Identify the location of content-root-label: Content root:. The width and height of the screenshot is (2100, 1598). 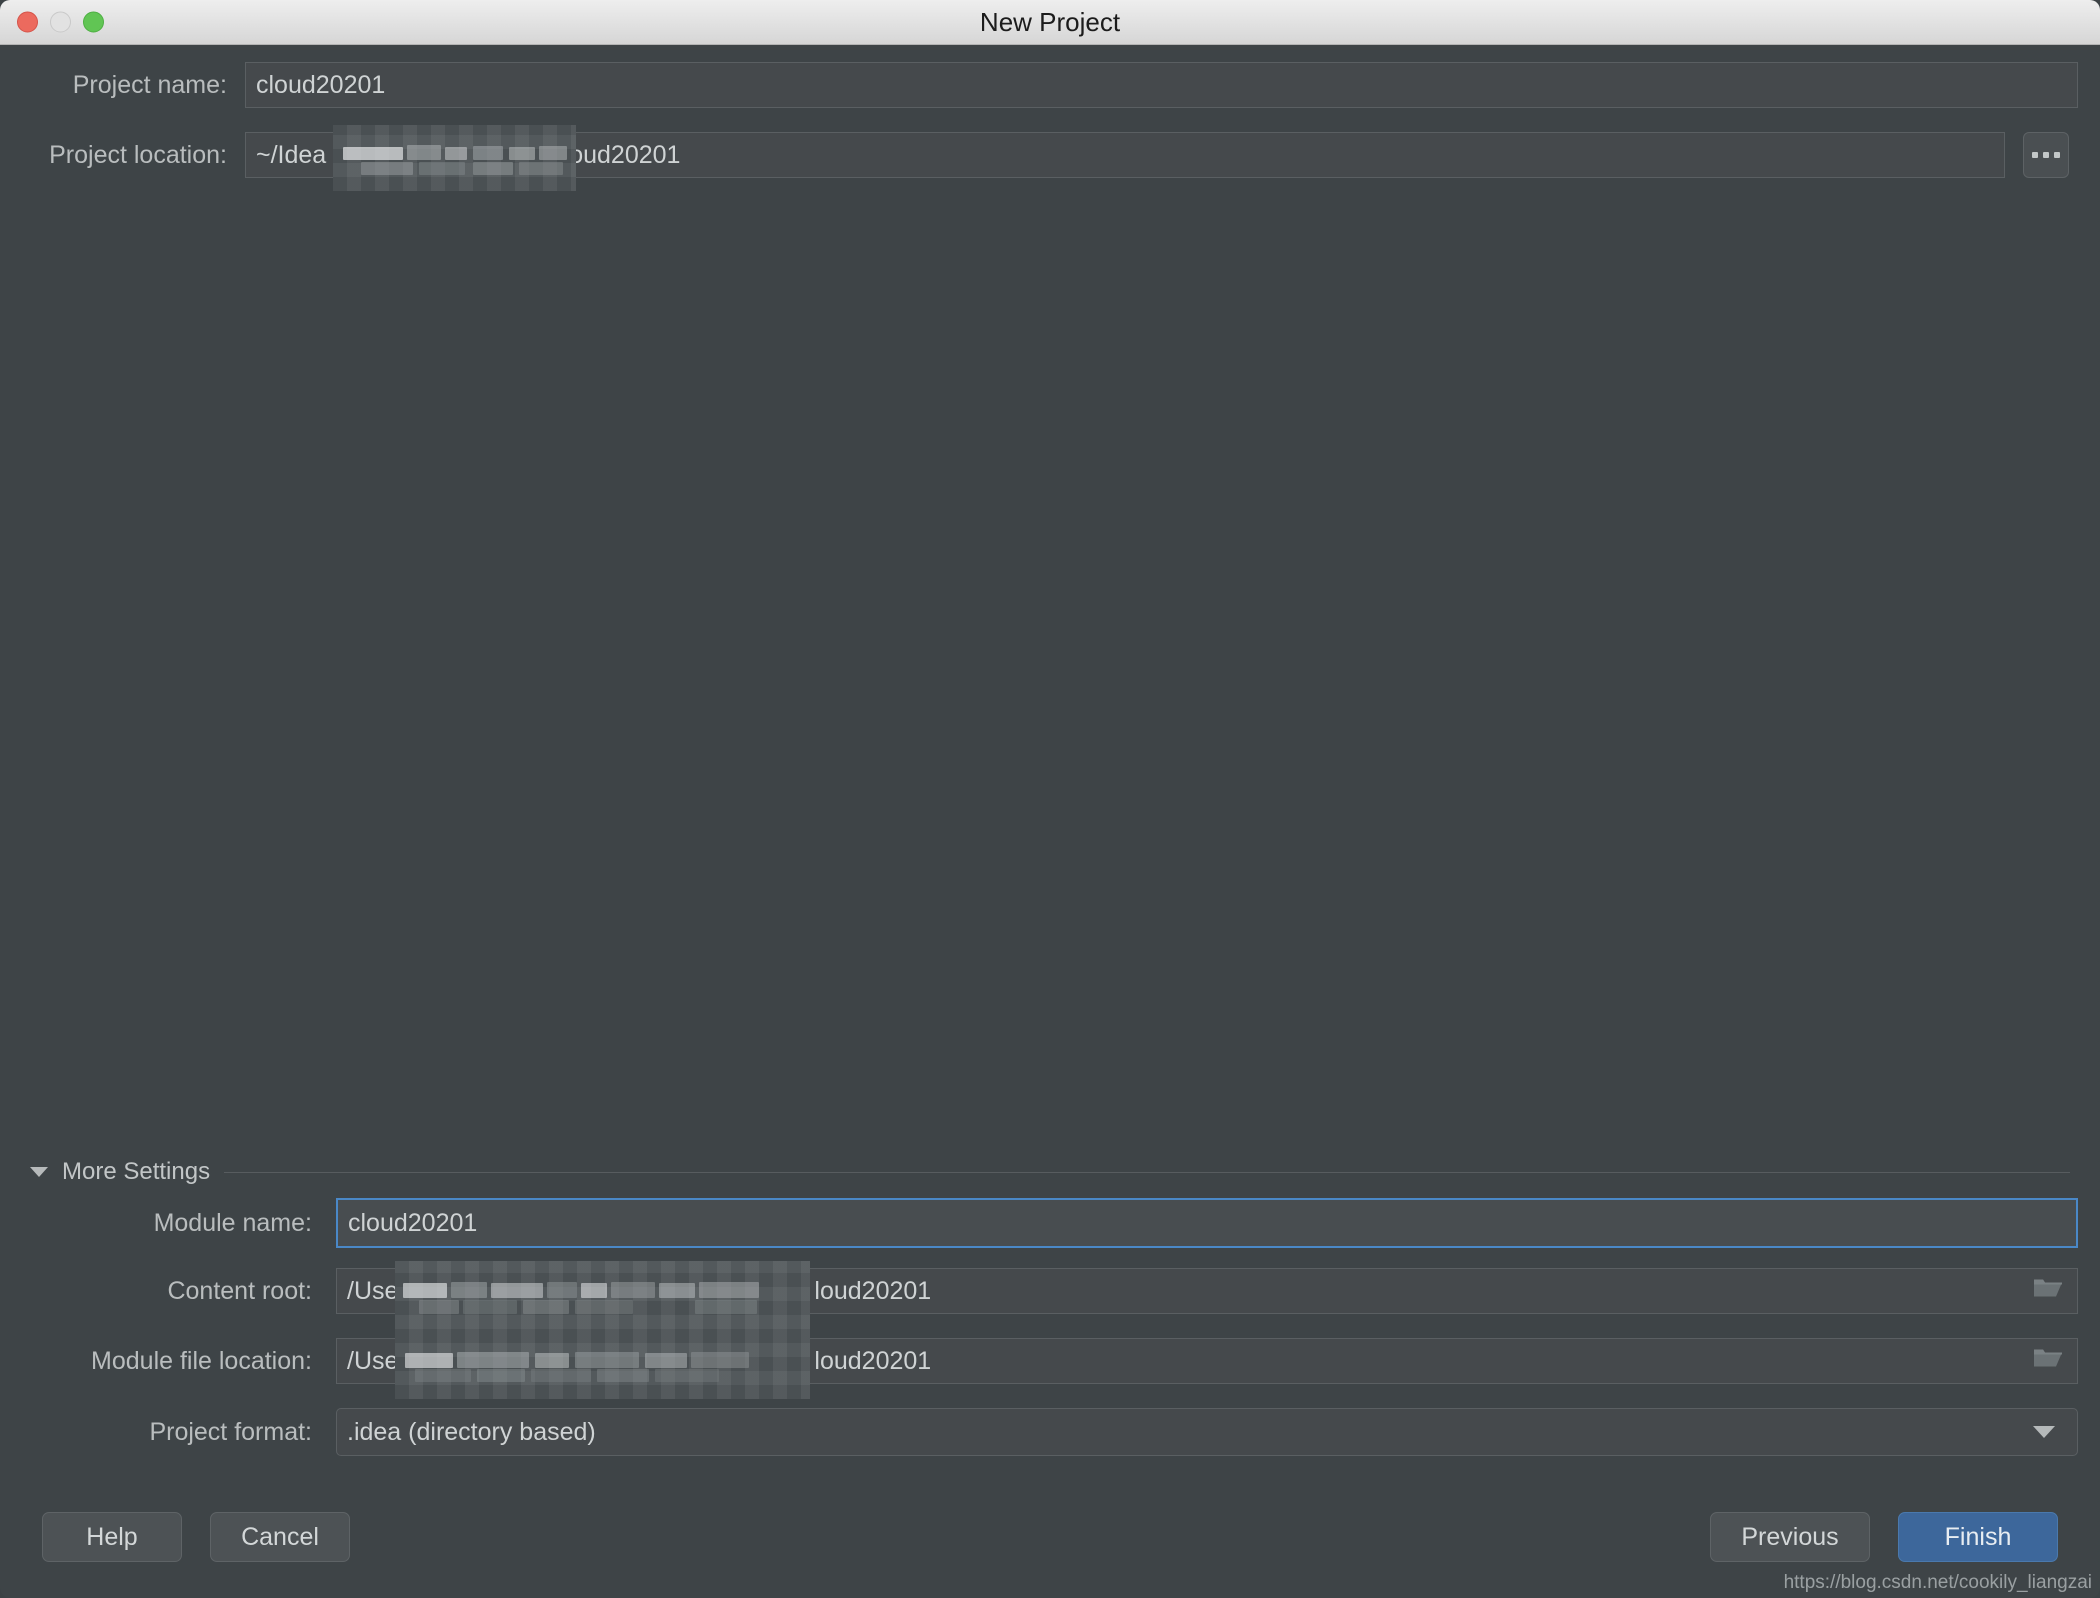
(239, 1290).